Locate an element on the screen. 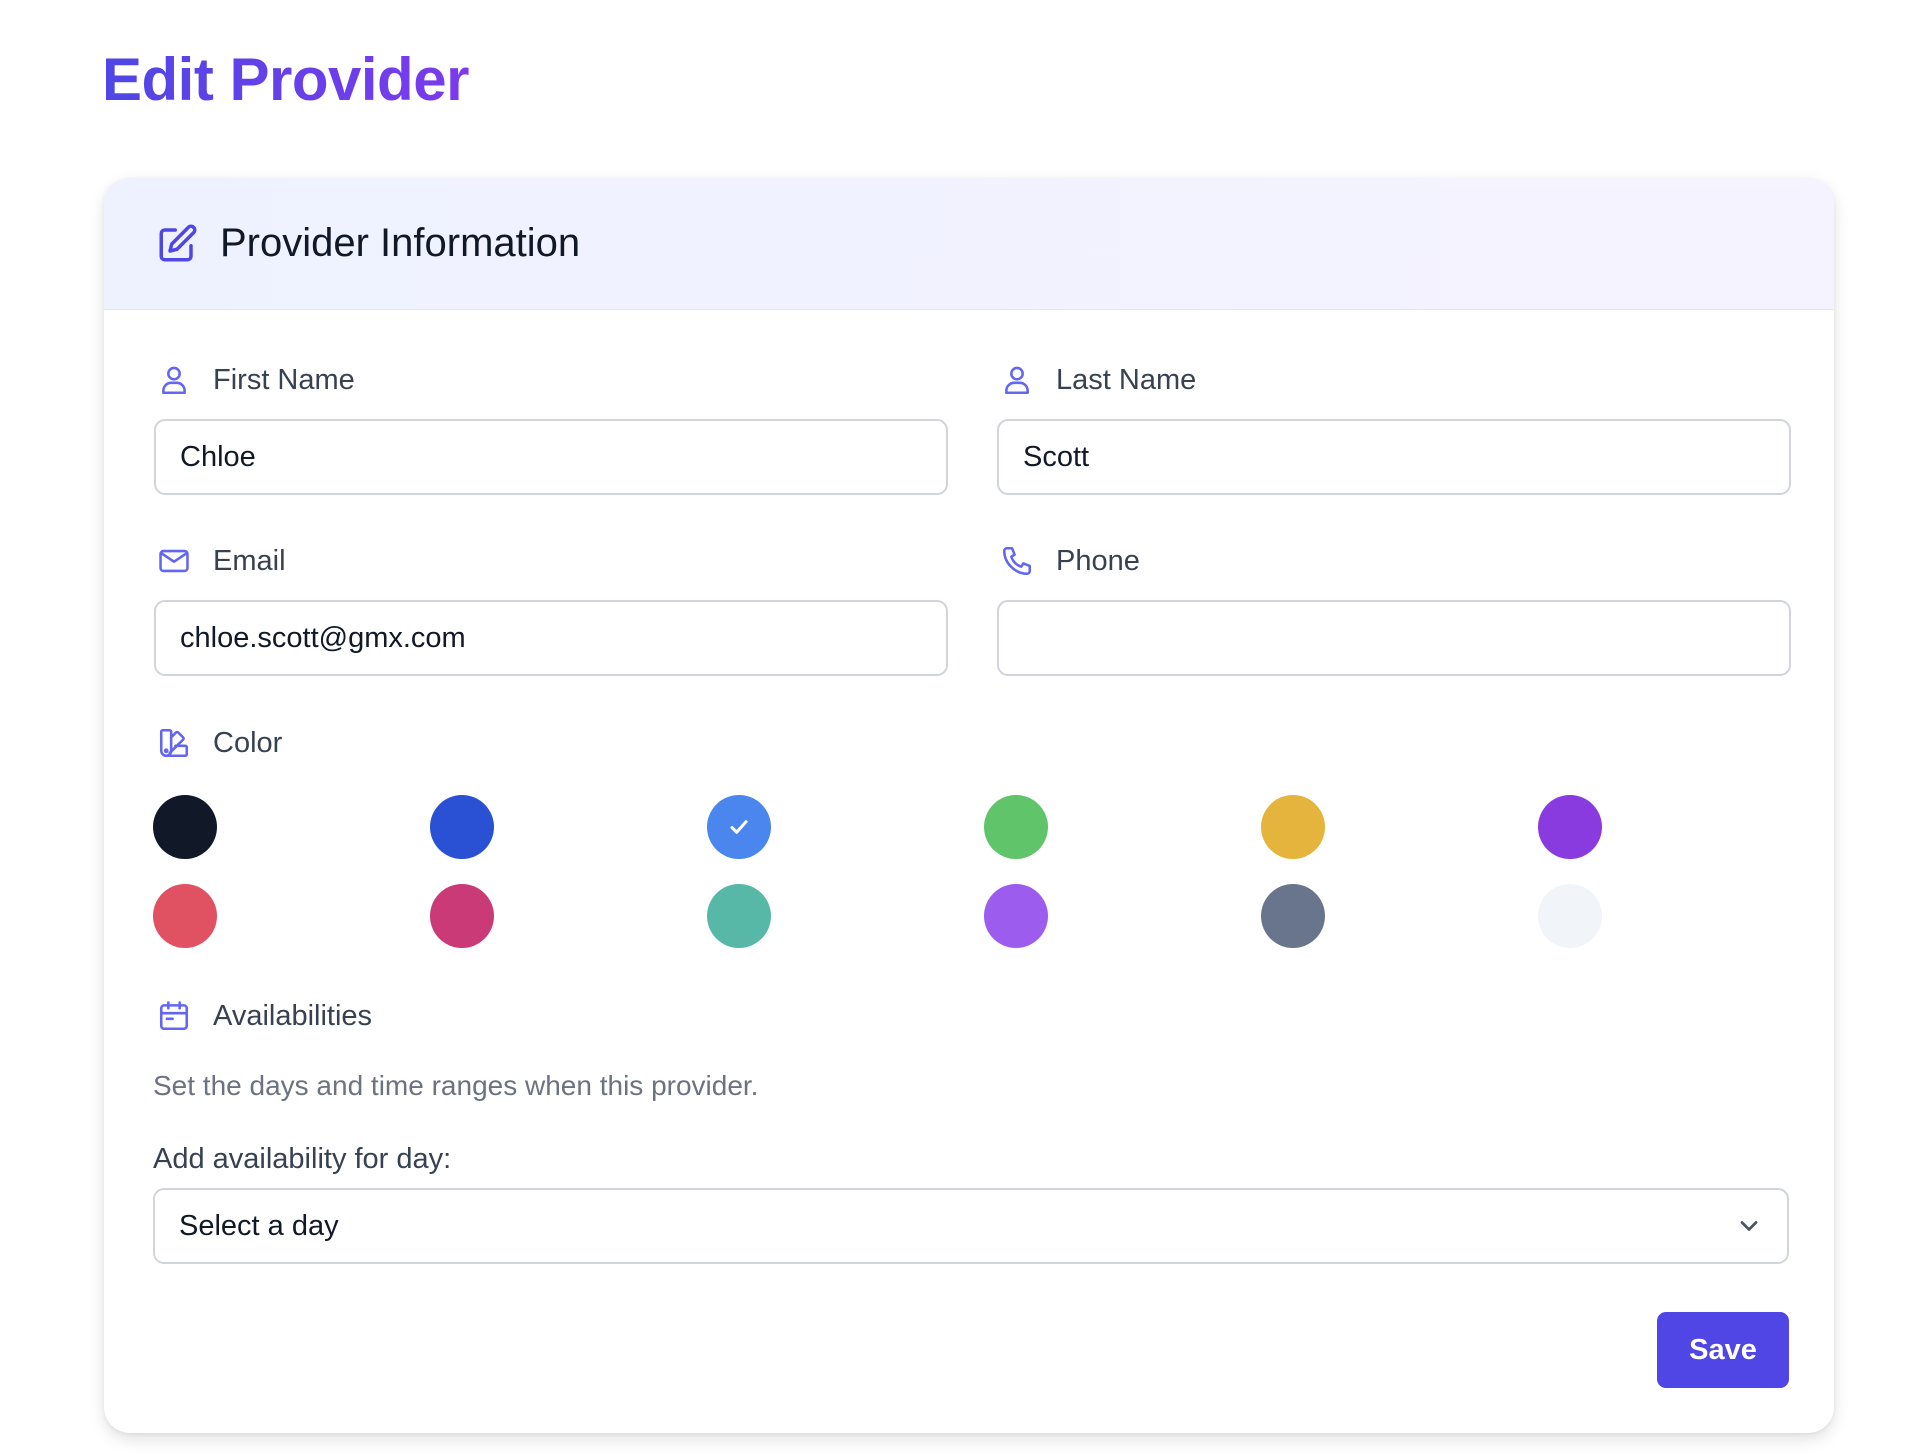 This screenshot has width=1926, height=1456. card-header: Provider Information is located at coordinates (969, 244).